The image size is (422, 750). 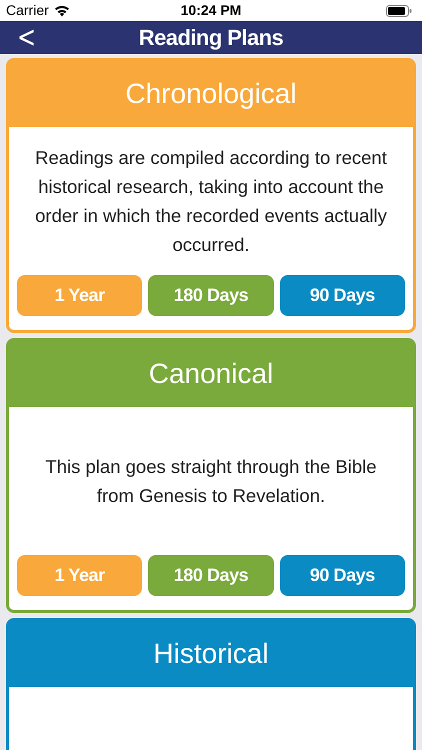 What do you see at coordinates (211, 654) in the screenshot?
I see `plan-title: Historical` at bounding box center [211, 654].